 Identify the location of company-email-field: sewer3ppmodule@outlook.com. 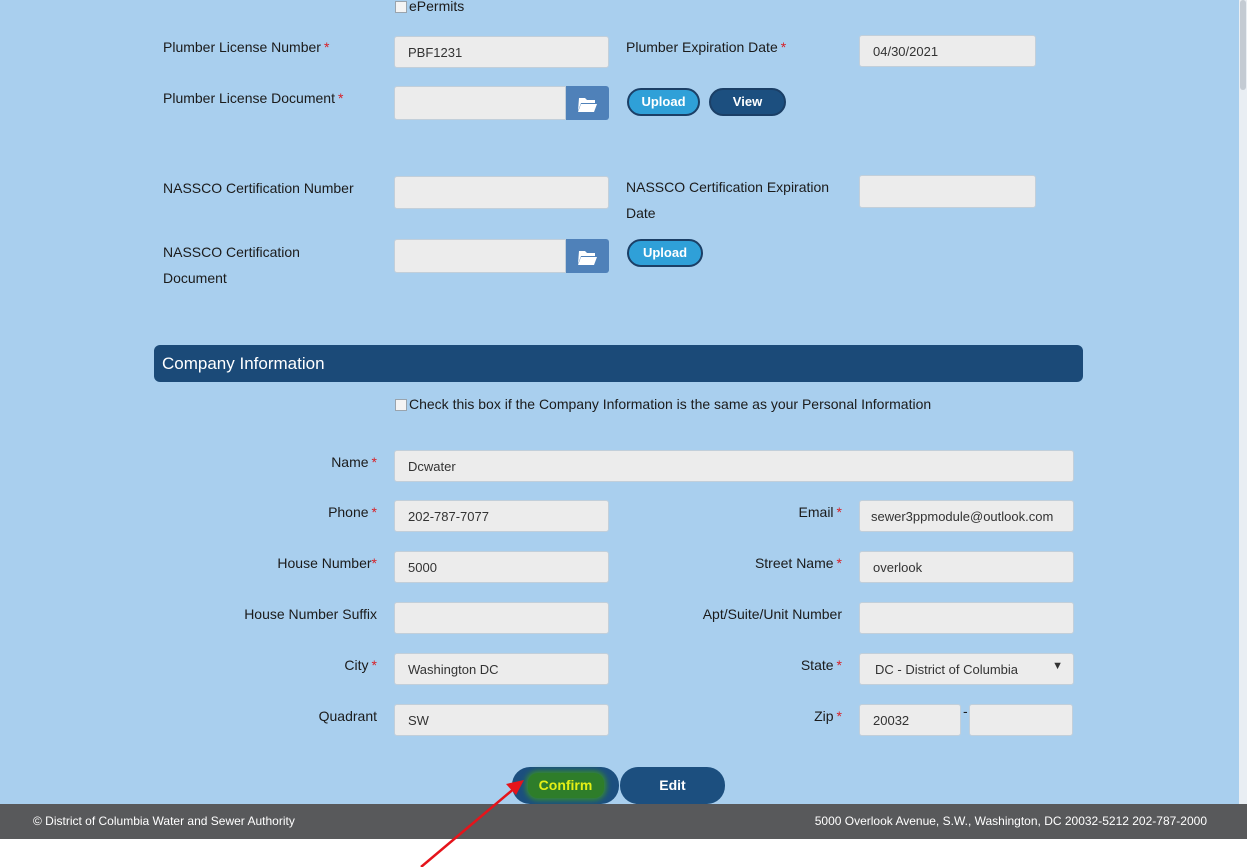
(966, 516).